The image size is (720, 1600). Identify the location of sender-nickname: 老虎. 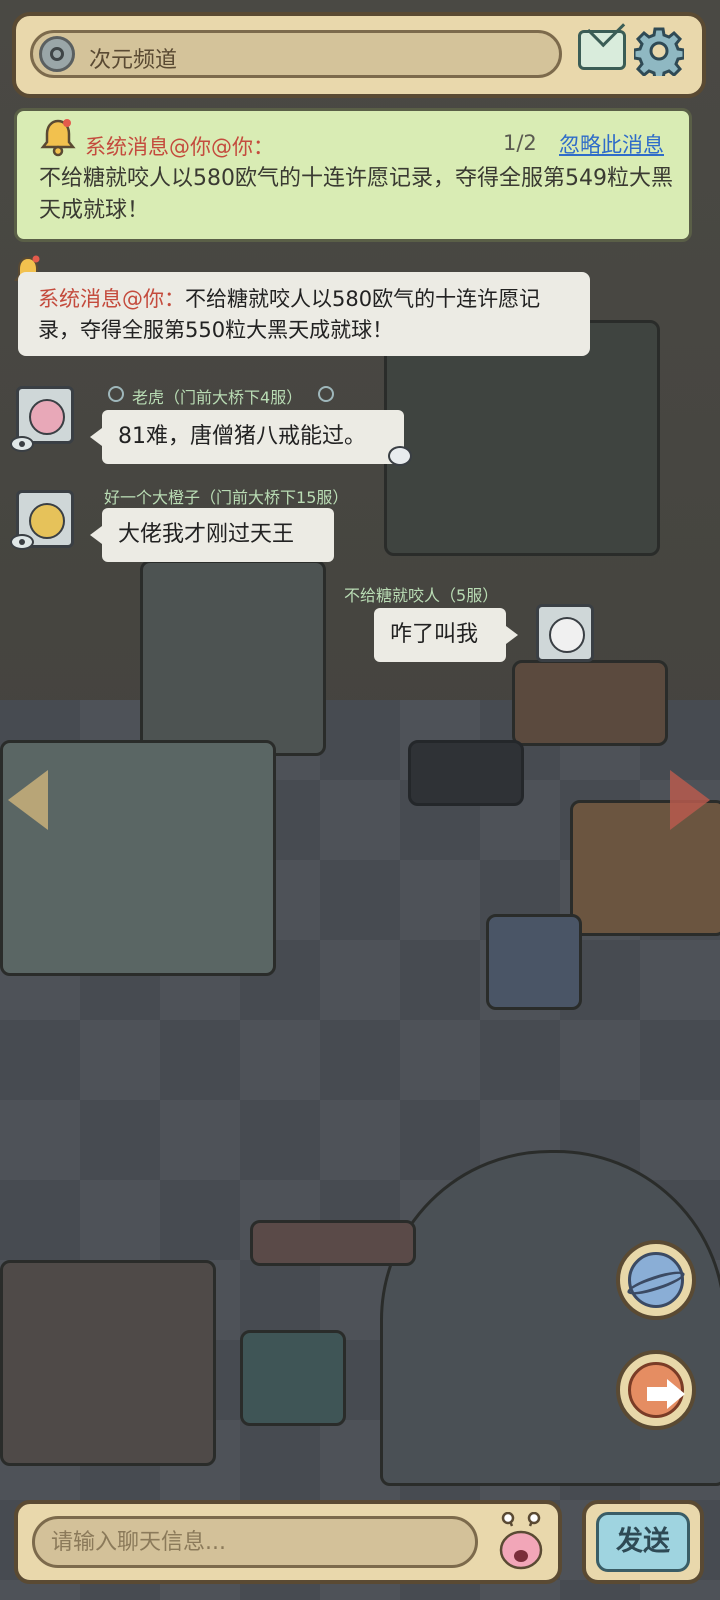
(148, 397).